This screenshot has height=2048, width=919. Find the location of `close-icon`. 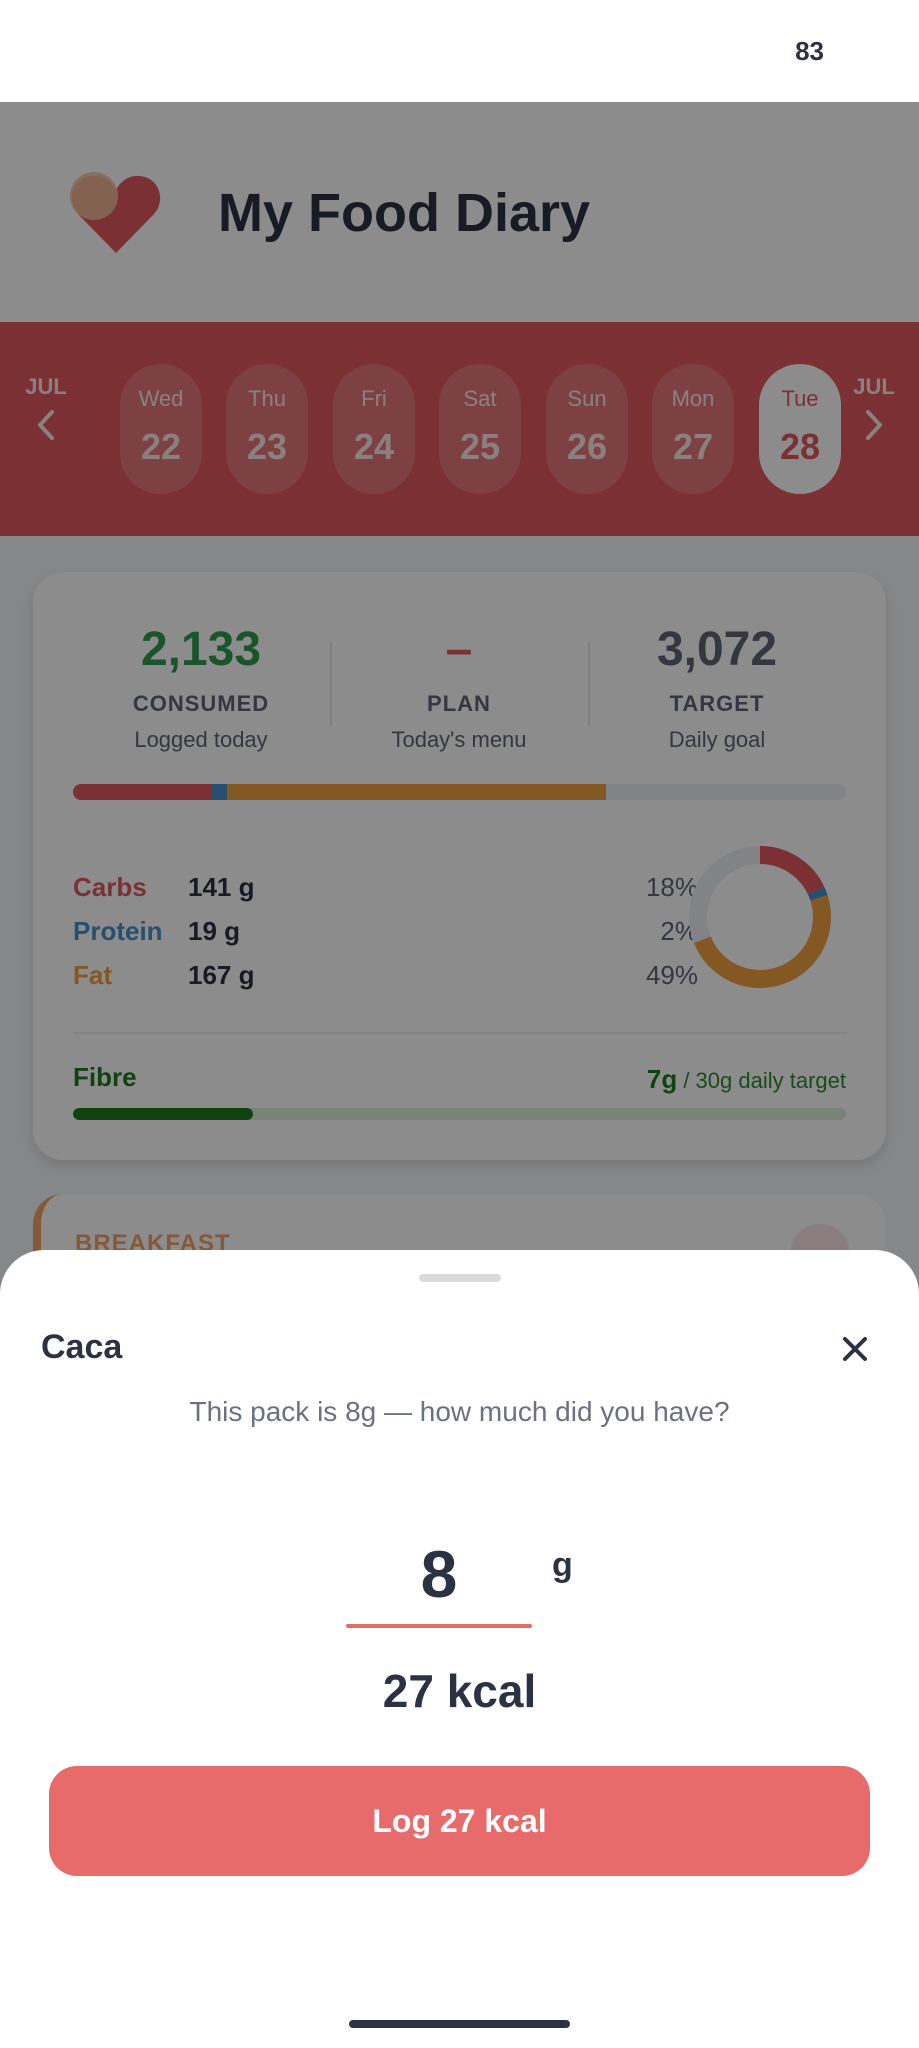

close-icon is located at coordinates (855, 1349).